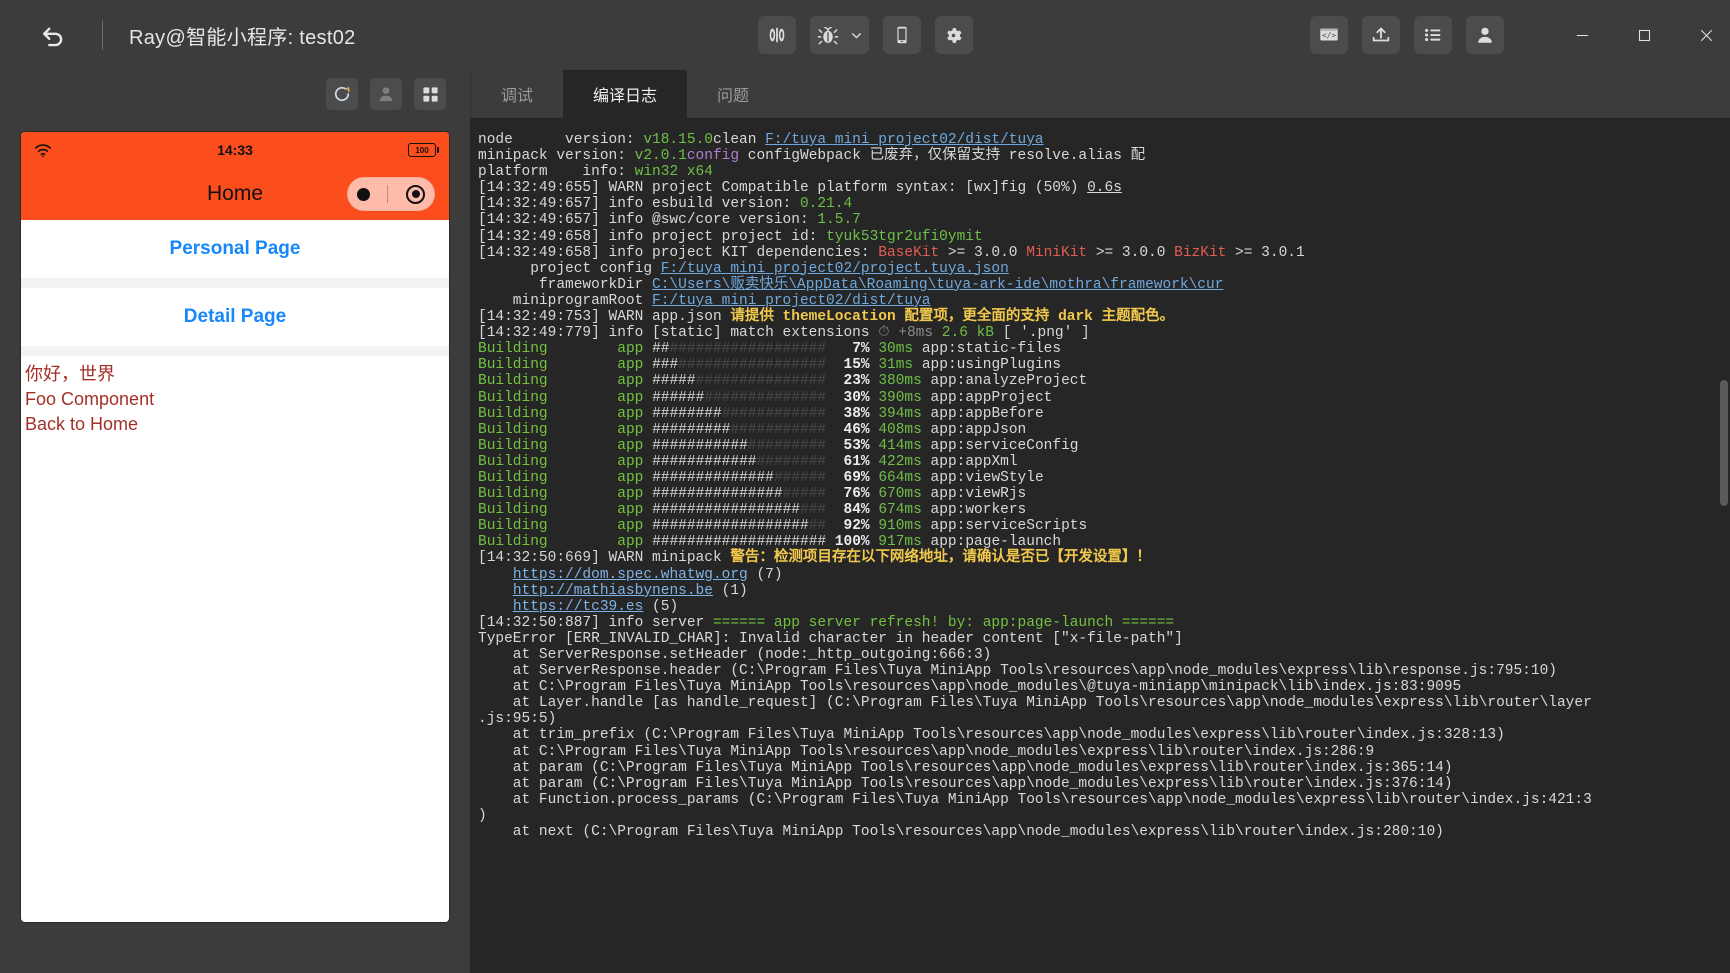  I want to click on log-text: ####################, so click(739, 542).